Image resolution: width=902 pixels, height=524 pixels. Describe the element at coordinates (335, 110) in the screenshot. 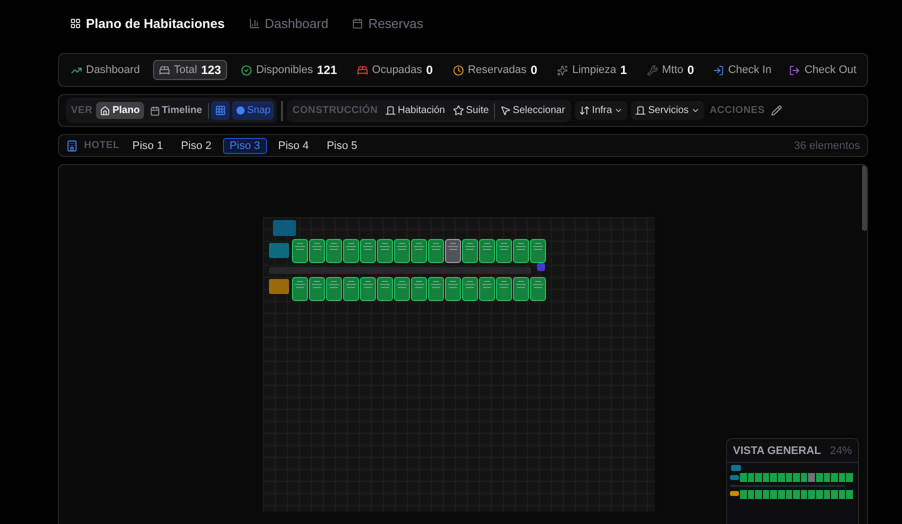

I see `build-label: CONSTRUCCIÓN` at that location.